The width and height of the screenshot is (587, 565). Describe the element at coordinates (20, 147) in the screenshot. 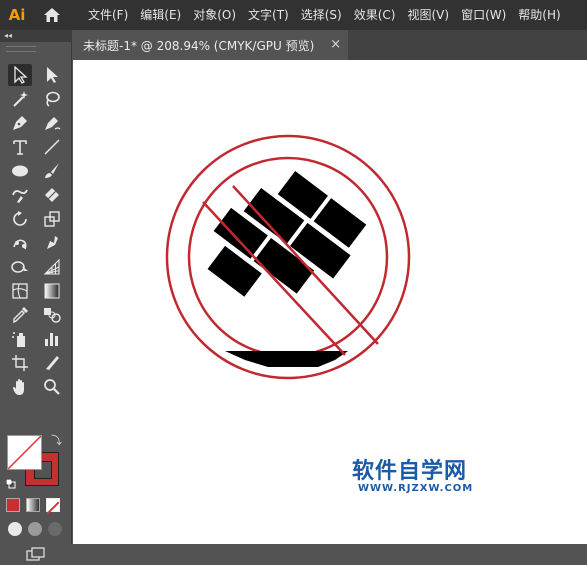

I see `type-icon` at that location.